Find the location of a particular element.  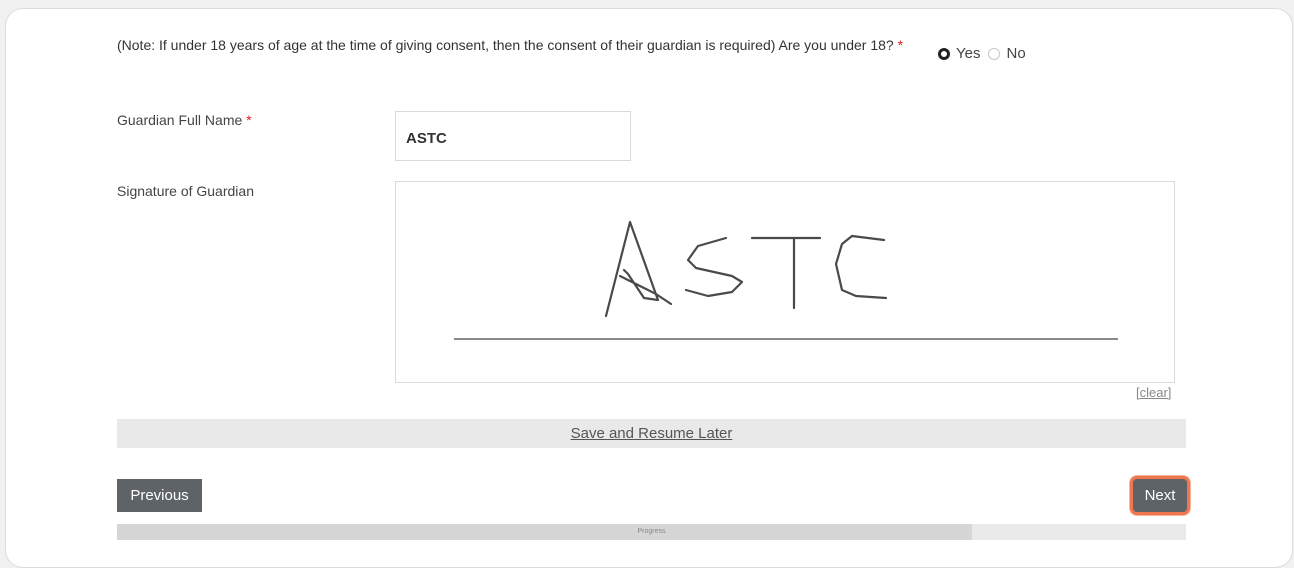

clear-signature-link: [clear] is located at coordinates (1153, 392).